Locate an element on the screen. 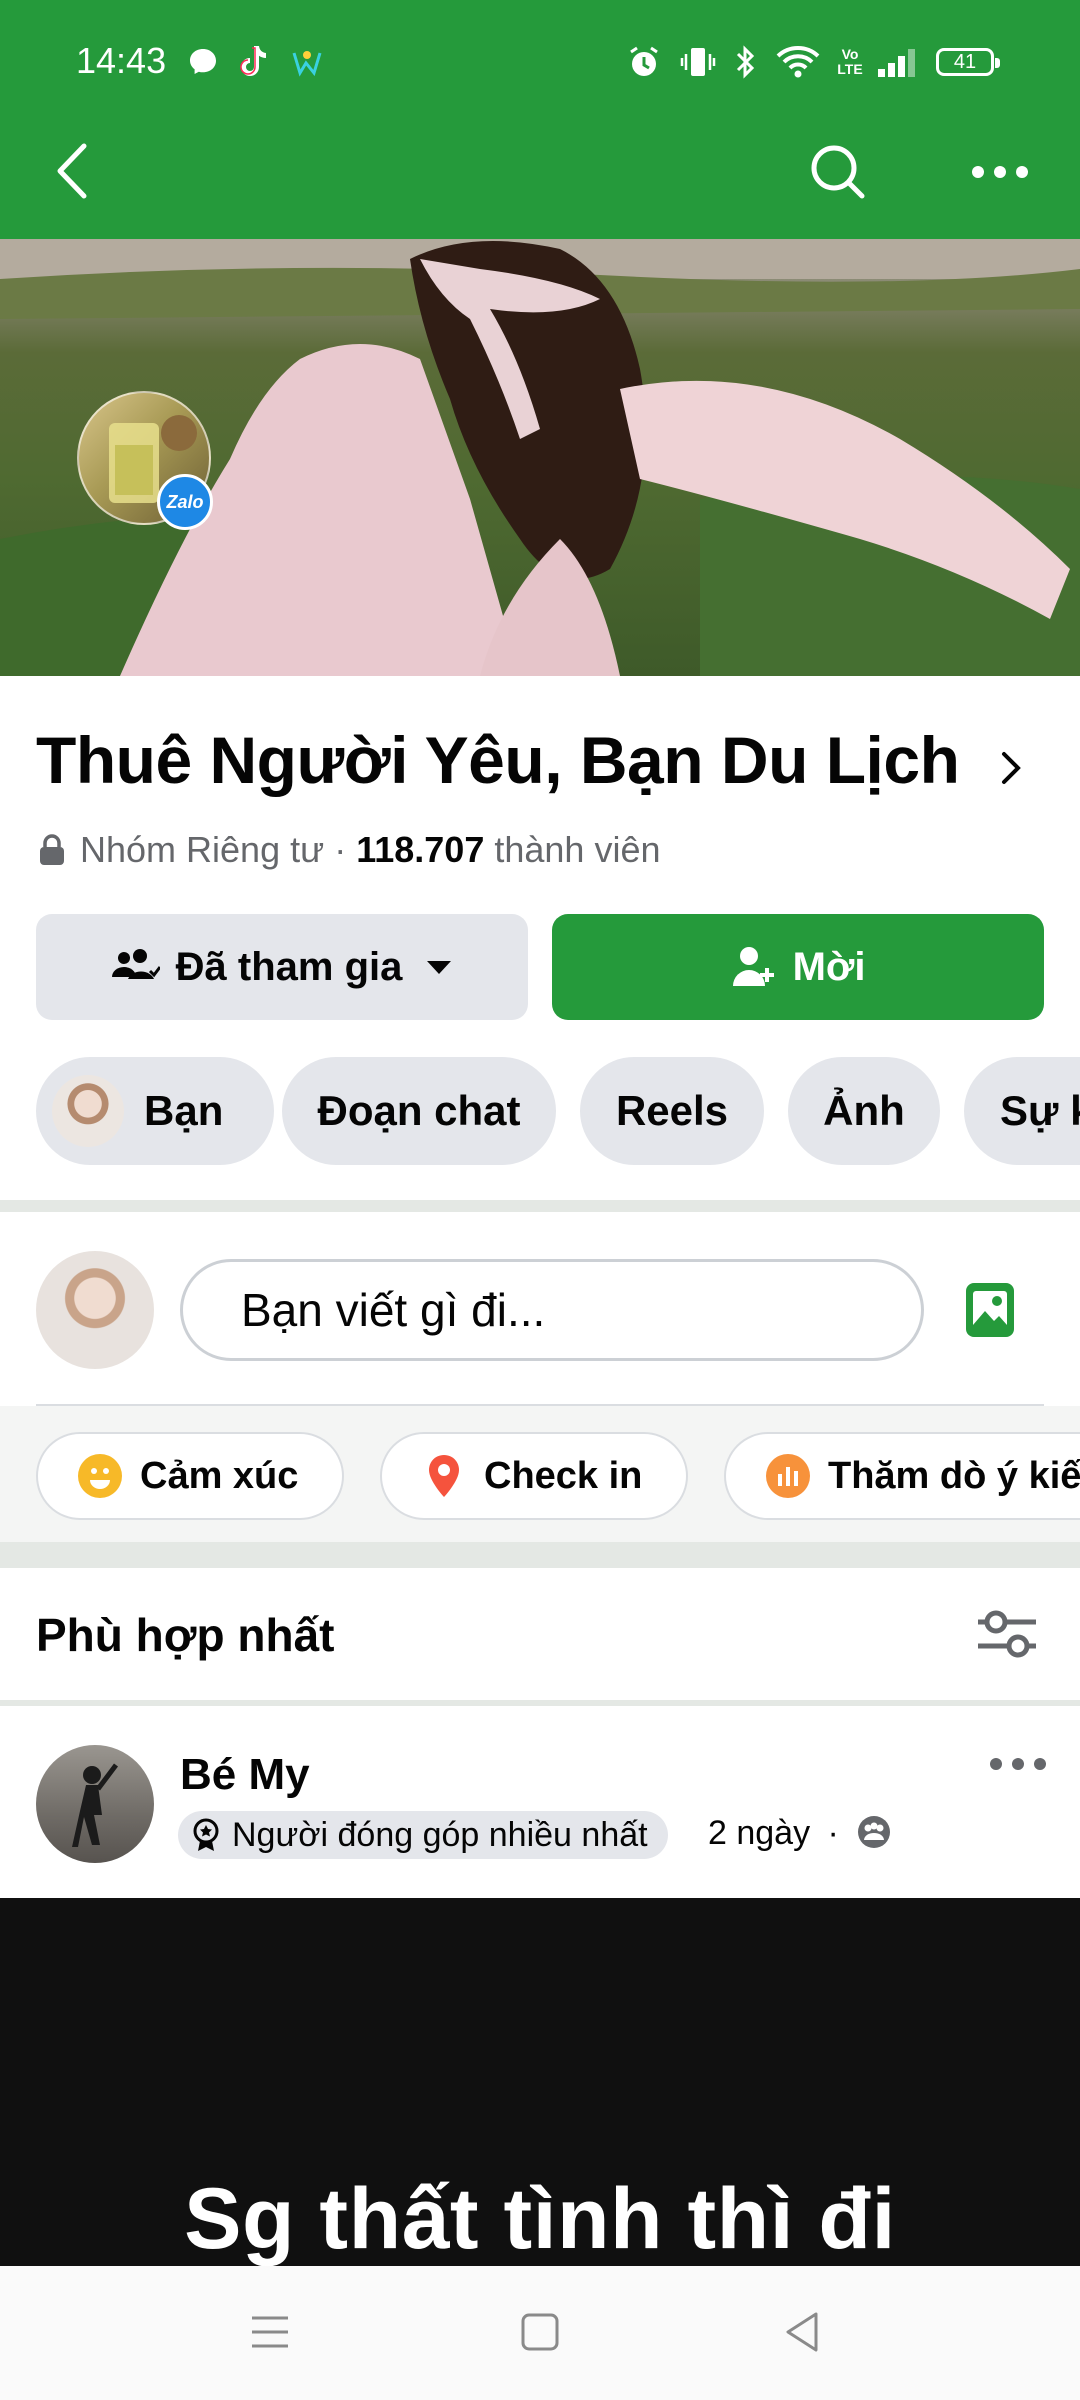  battery-indicator: 41 is located at coordinates (968, 62).